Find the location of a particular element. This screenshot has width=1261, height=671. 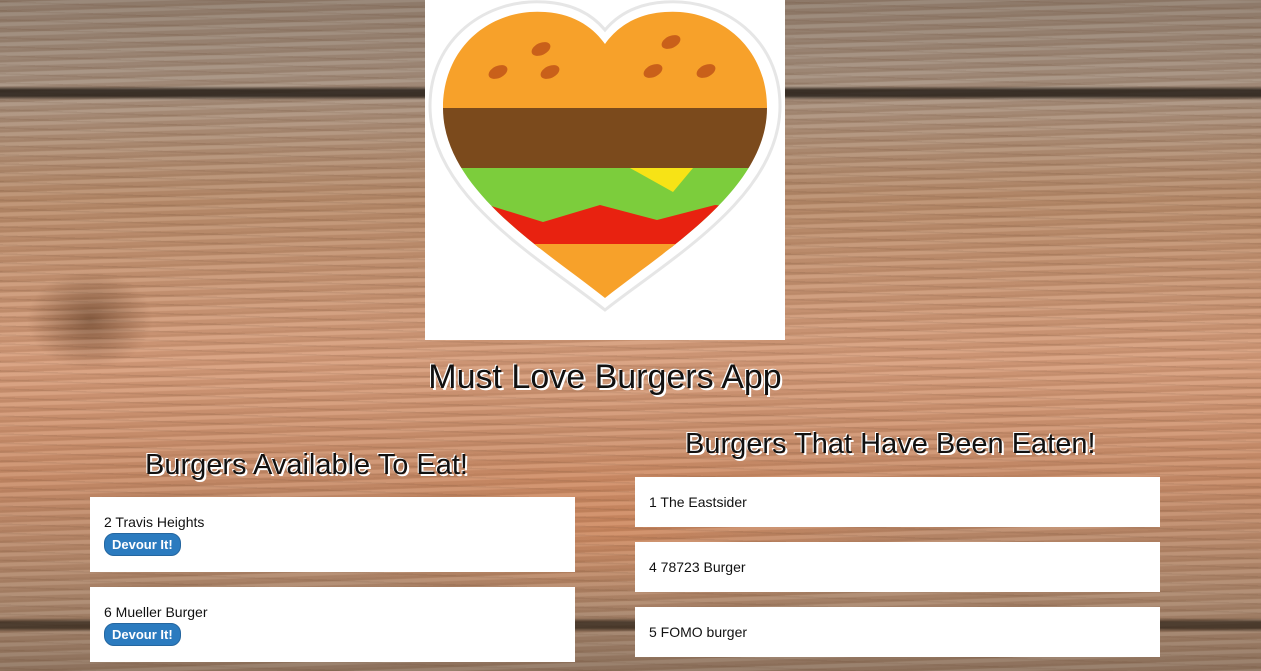

burger-name: 2 Travis Heights is located at coordinates (154, 522).